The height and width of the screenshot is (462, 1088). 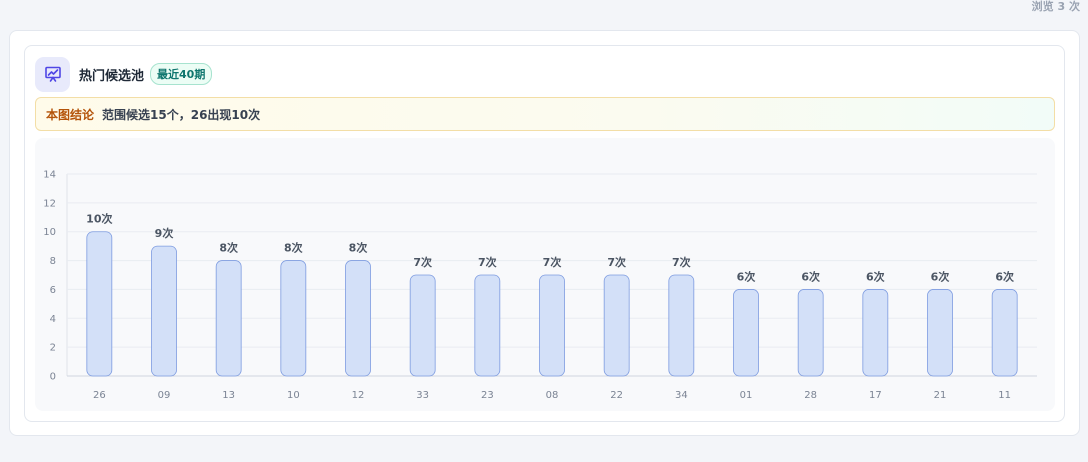 What do you see at coordinates (422, 395) in the screenshot?
I see `x-tick-label: 33` at bounding box center [422, 395].